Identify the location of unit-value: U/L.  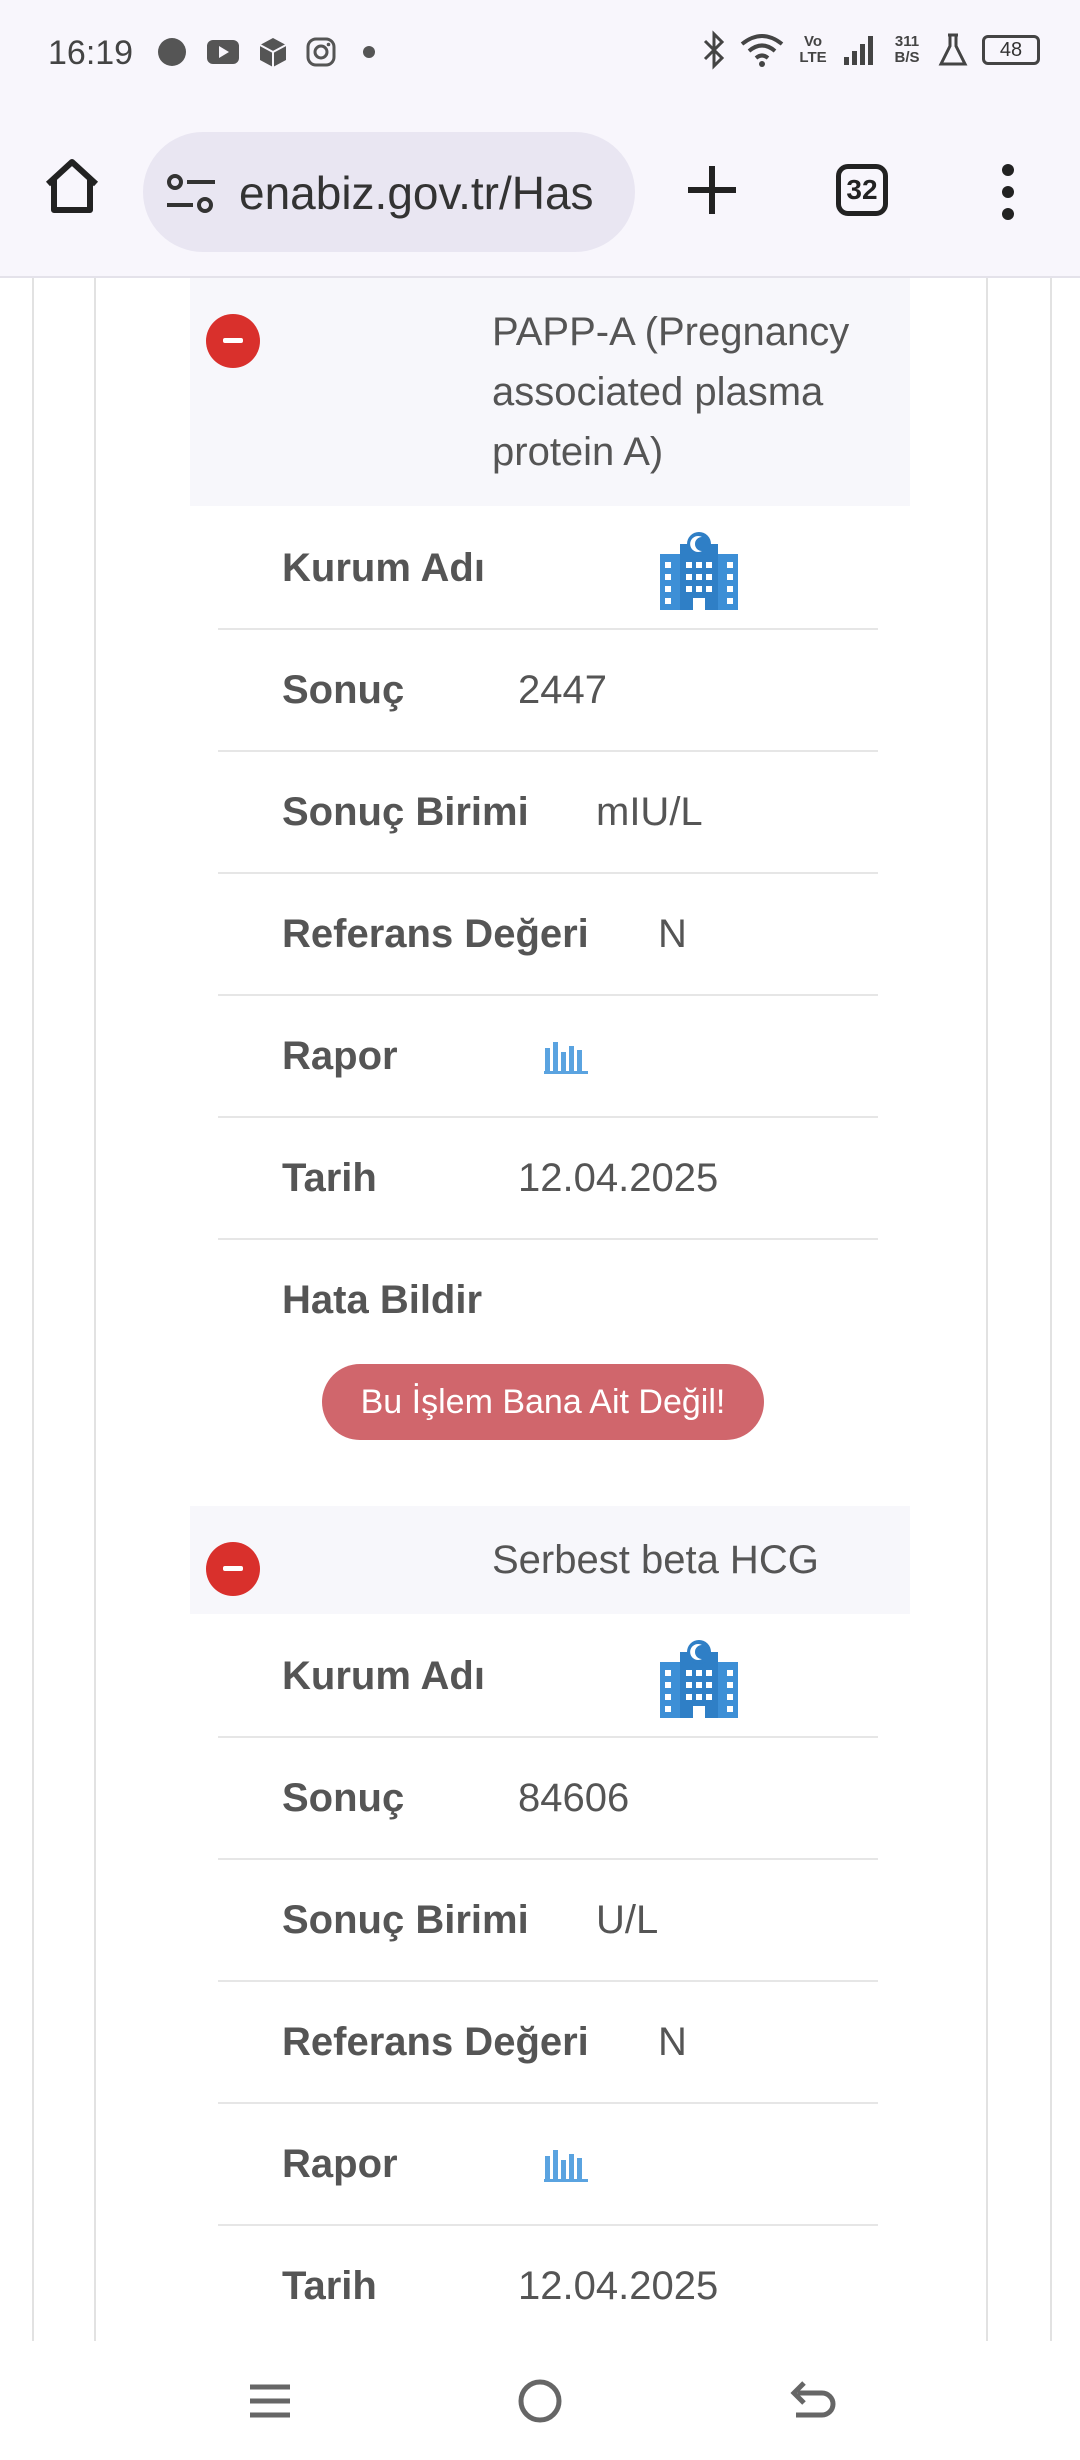
(627, 1920).